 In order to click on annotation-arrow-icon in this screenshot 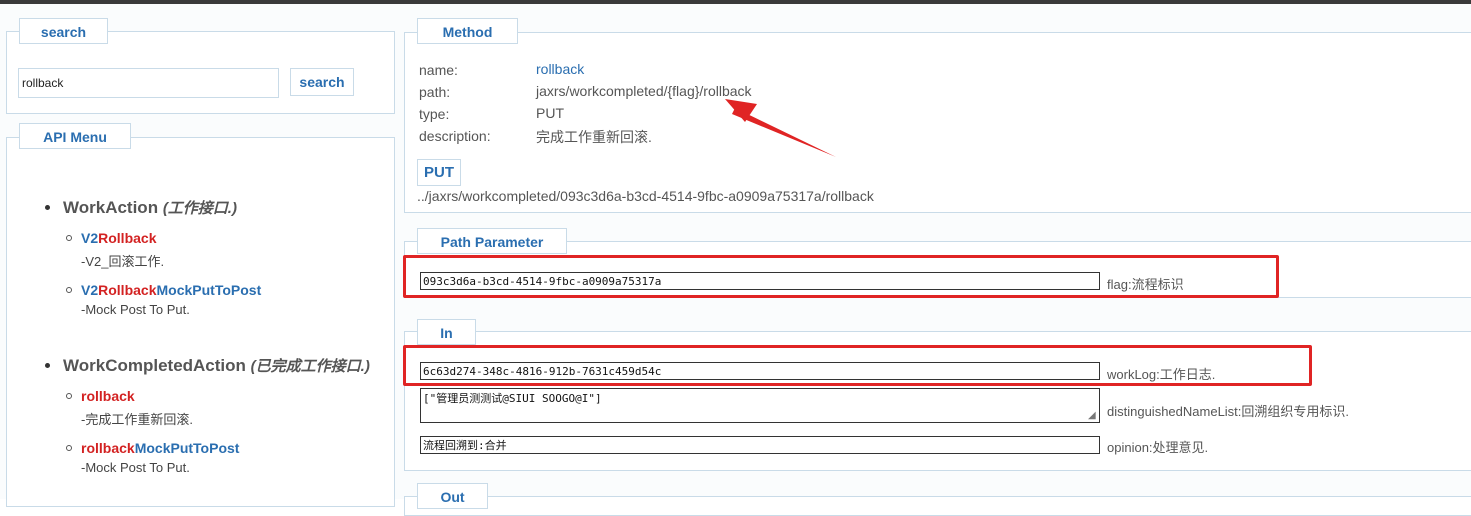, I will do `click(780, 128)`.